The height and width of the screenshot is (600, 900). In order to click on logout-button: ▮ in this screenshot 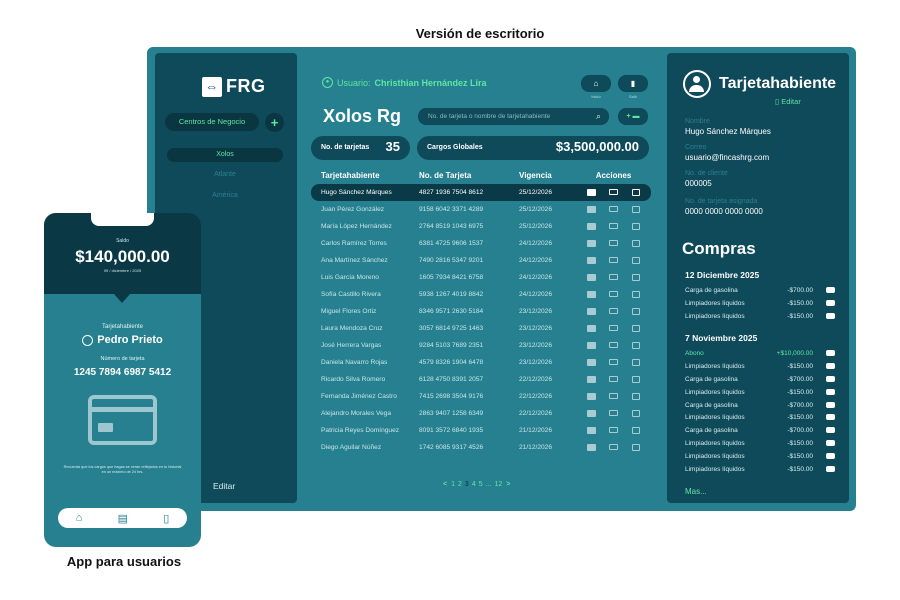, I will do `click(633, 83)`.